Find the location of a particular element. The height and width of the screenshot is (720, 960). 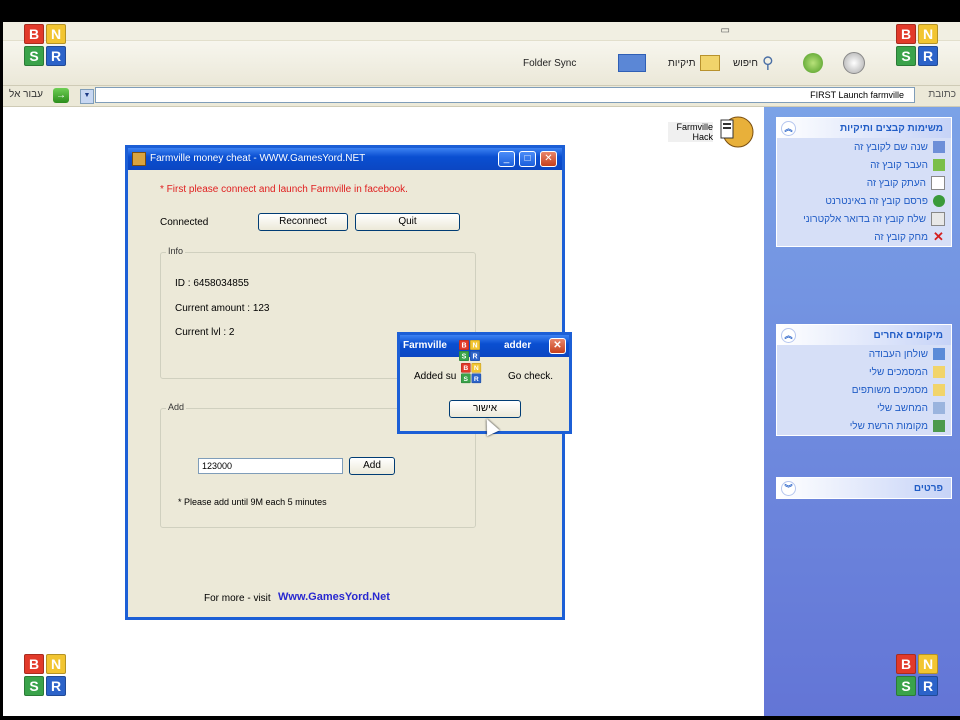

user-id: ID : 6458034855 is located at coordinates (212, 283).